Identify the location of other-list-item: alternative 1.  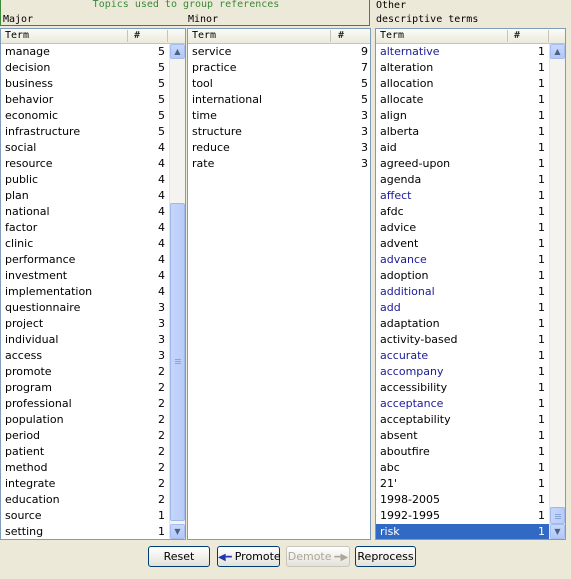
(470, 52).